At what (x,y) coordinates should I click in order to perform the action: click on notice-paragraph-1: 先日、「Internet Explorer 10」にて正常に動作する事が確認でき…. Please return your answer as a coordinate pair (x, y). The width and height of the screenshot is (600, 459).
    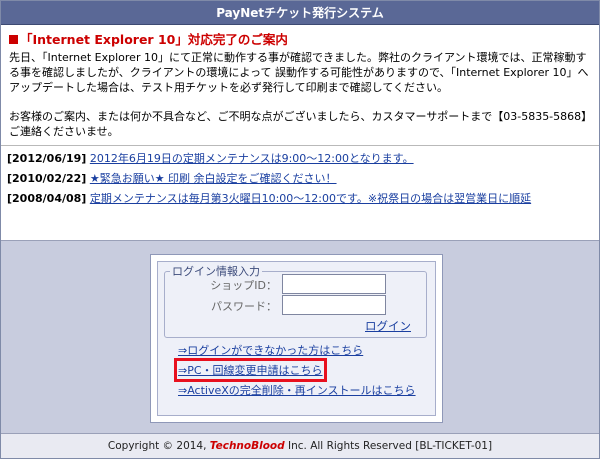
    Looking at the image, I should click on (299, 72).